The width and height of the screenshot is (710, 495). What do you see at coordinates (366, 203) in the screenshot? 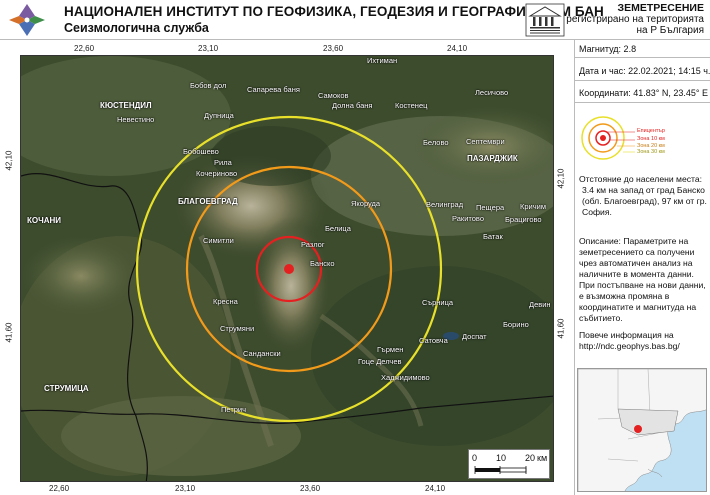
I see `place-label: Якоруда` at bounding box center [366, 203].